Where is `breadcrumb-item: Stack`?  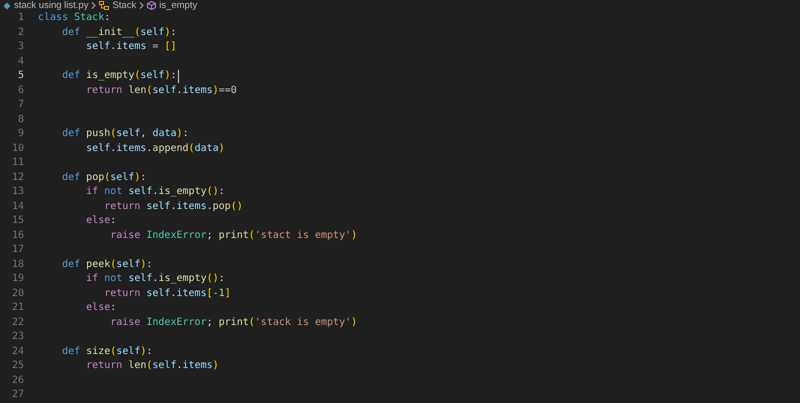 breadcrumb-item: Stack is located at coordinates (124, 5).